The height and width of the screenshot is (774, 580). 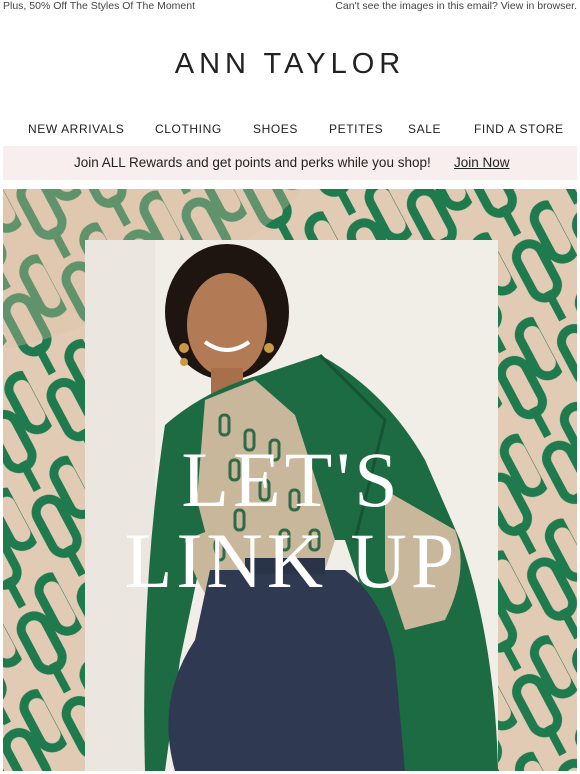 What do you see at coordinates (275, 129) in the screenshot?
I see `nav-item-shoes: SHOES` at bounding box center [275, 129].